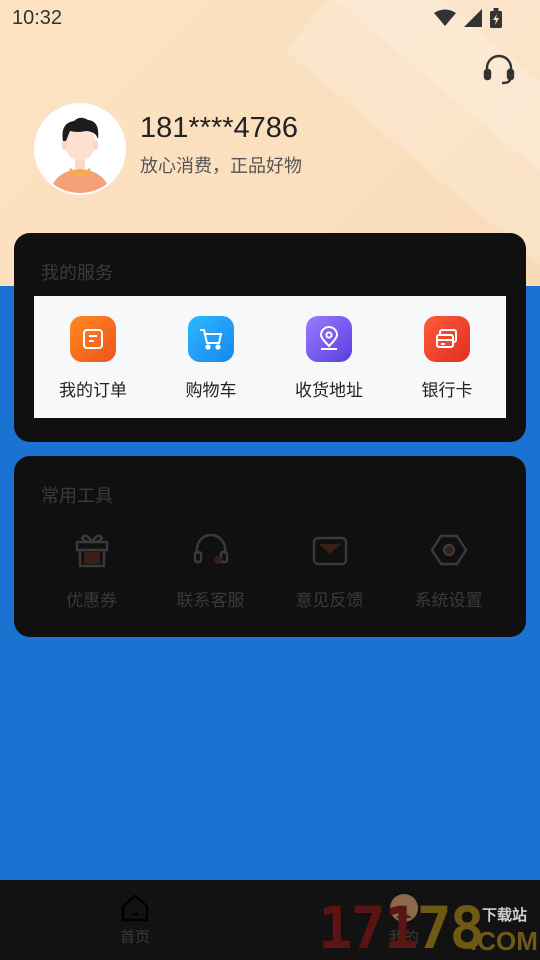 The image size is (540, 960). I want to click on watermark-logo: 17178 下载站 .COM, so click(429, 928).